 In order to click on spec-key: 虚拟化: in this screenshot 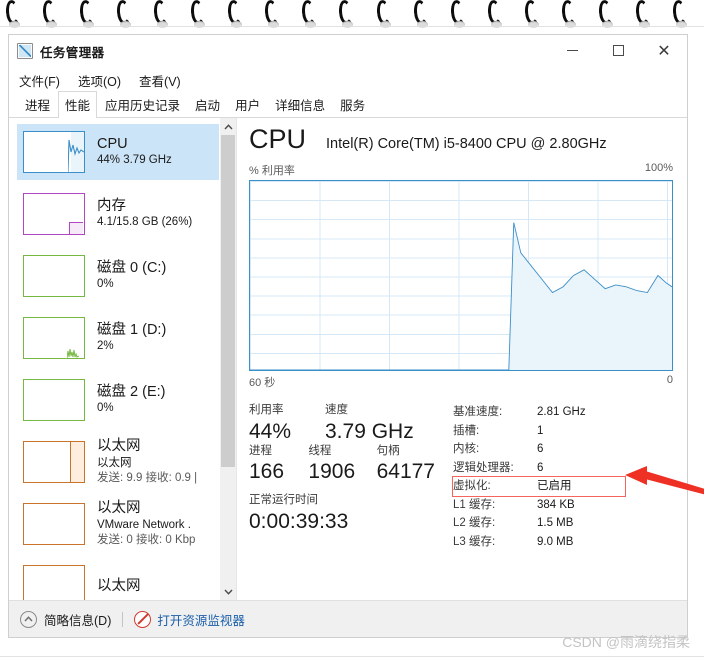, I will do `click(472, 486)`.